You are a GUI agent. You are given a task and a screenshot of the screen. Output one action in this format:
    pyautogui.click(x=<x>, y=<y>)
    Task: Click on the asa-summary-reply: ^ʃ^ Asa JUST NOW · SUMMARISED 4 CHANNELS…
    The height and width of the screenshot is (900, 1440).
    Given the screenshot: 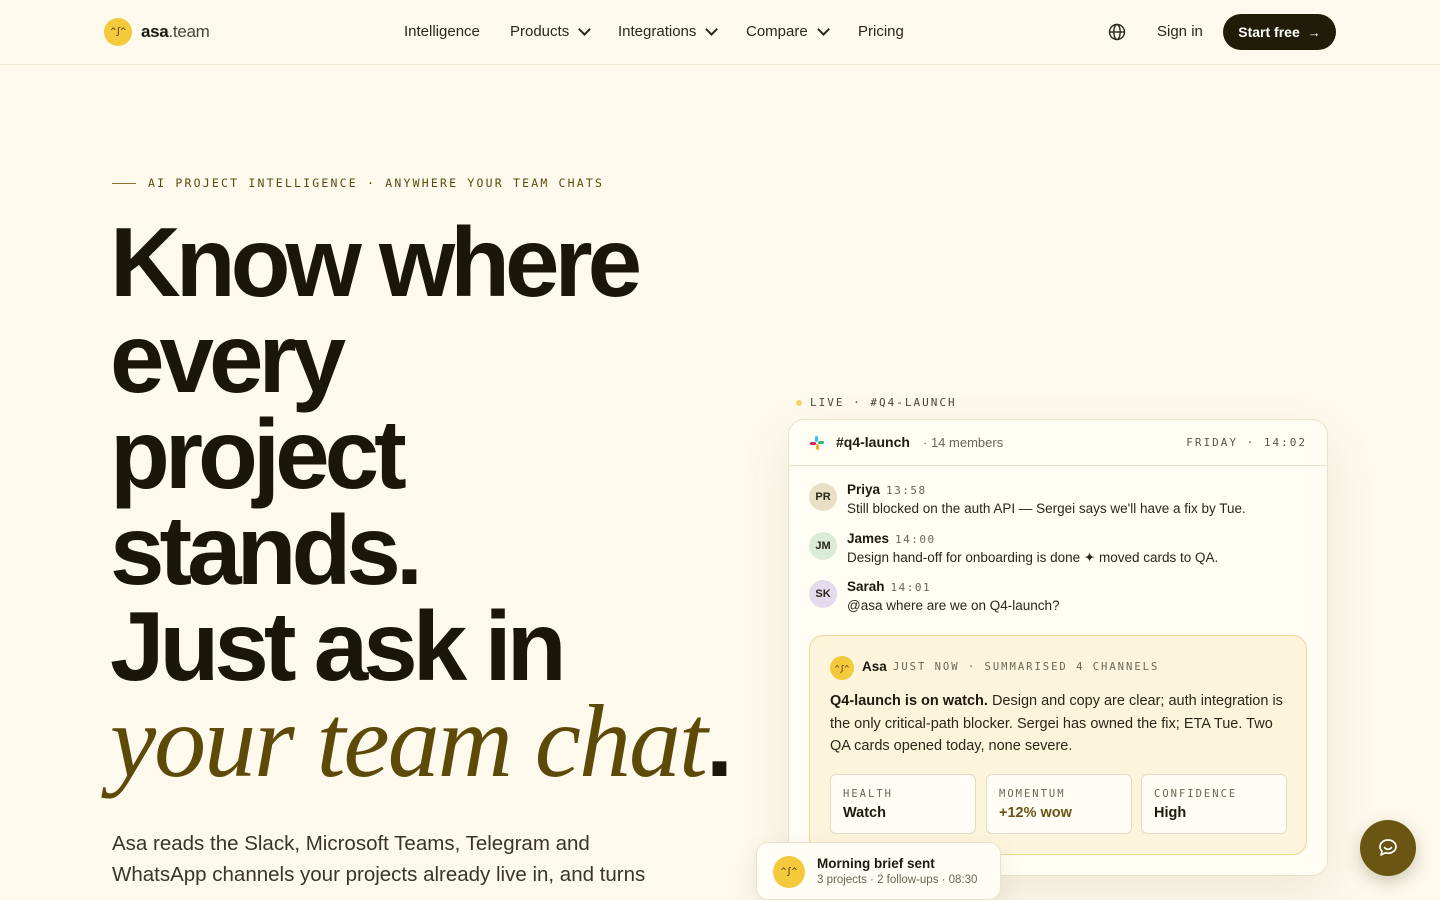 What is the action you would take?
    pyautogui.click(x=1058, y=745)
    